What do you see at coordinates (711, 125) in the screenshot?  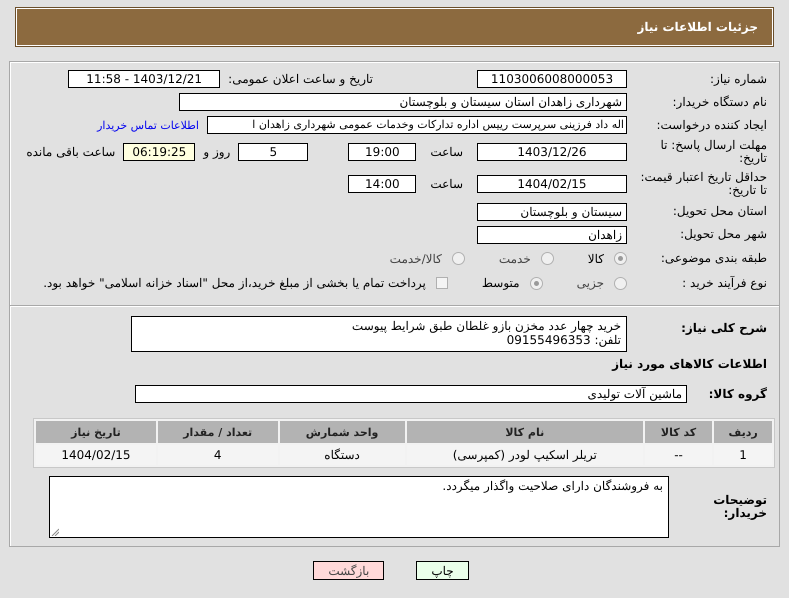 I see `field-label: ایجاد کننده درخواست:` at bounding box center [711, 125].